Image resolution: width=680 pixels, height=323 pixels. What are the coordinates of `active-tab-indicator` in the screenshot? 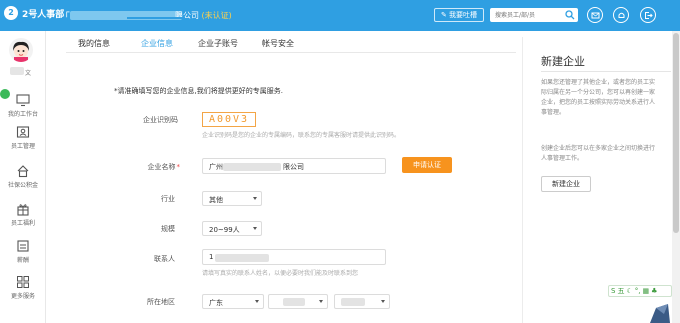 It's located at (156, 18).